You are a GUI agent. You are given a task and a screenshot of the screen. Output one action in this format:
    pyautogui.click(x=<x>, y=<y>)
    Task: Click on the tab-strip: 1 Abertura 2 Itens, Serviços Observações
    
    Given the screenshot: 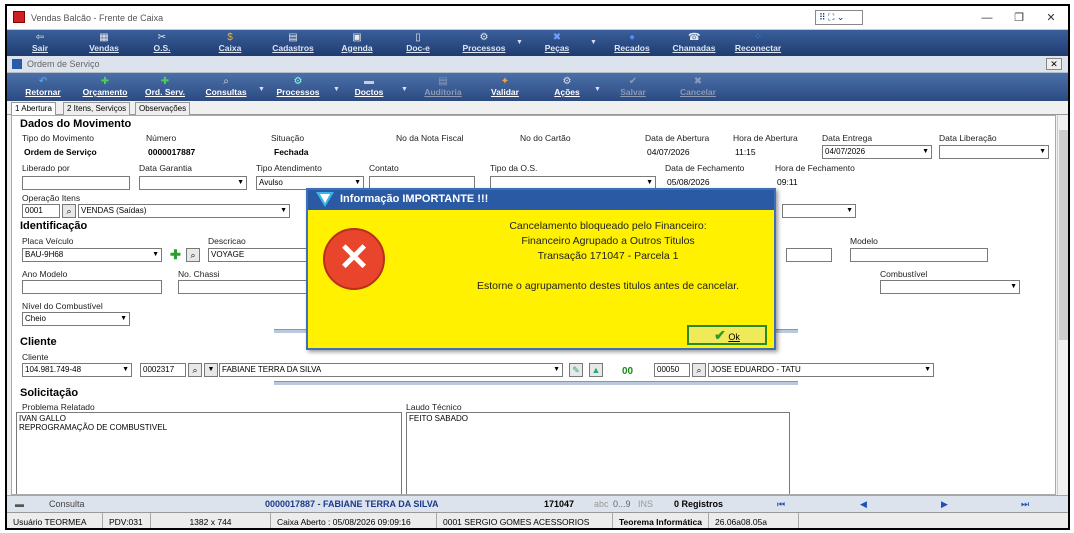 What is the action you would take?
    pyautogui.click(x=537, y=108)
    